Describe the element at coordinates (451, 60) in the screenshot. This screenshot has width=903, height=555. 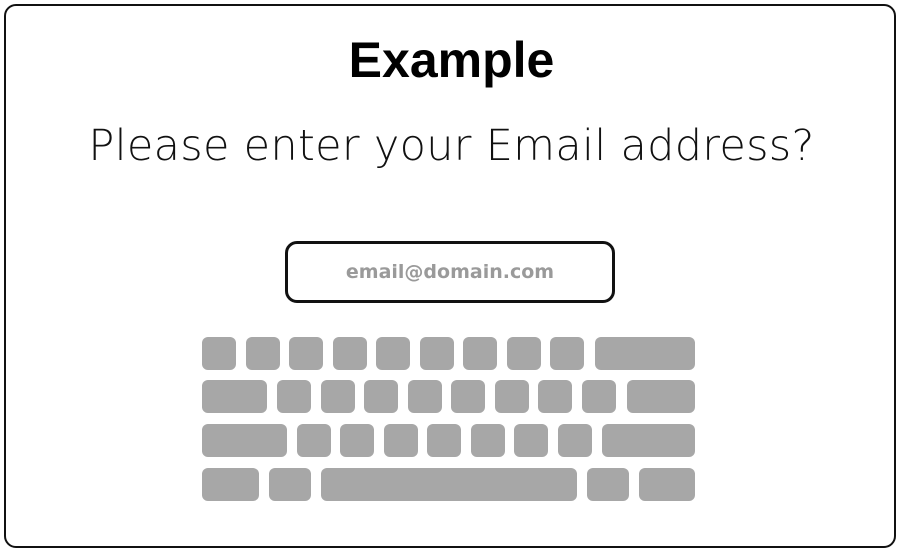
I see `page-title: Example` at that location.